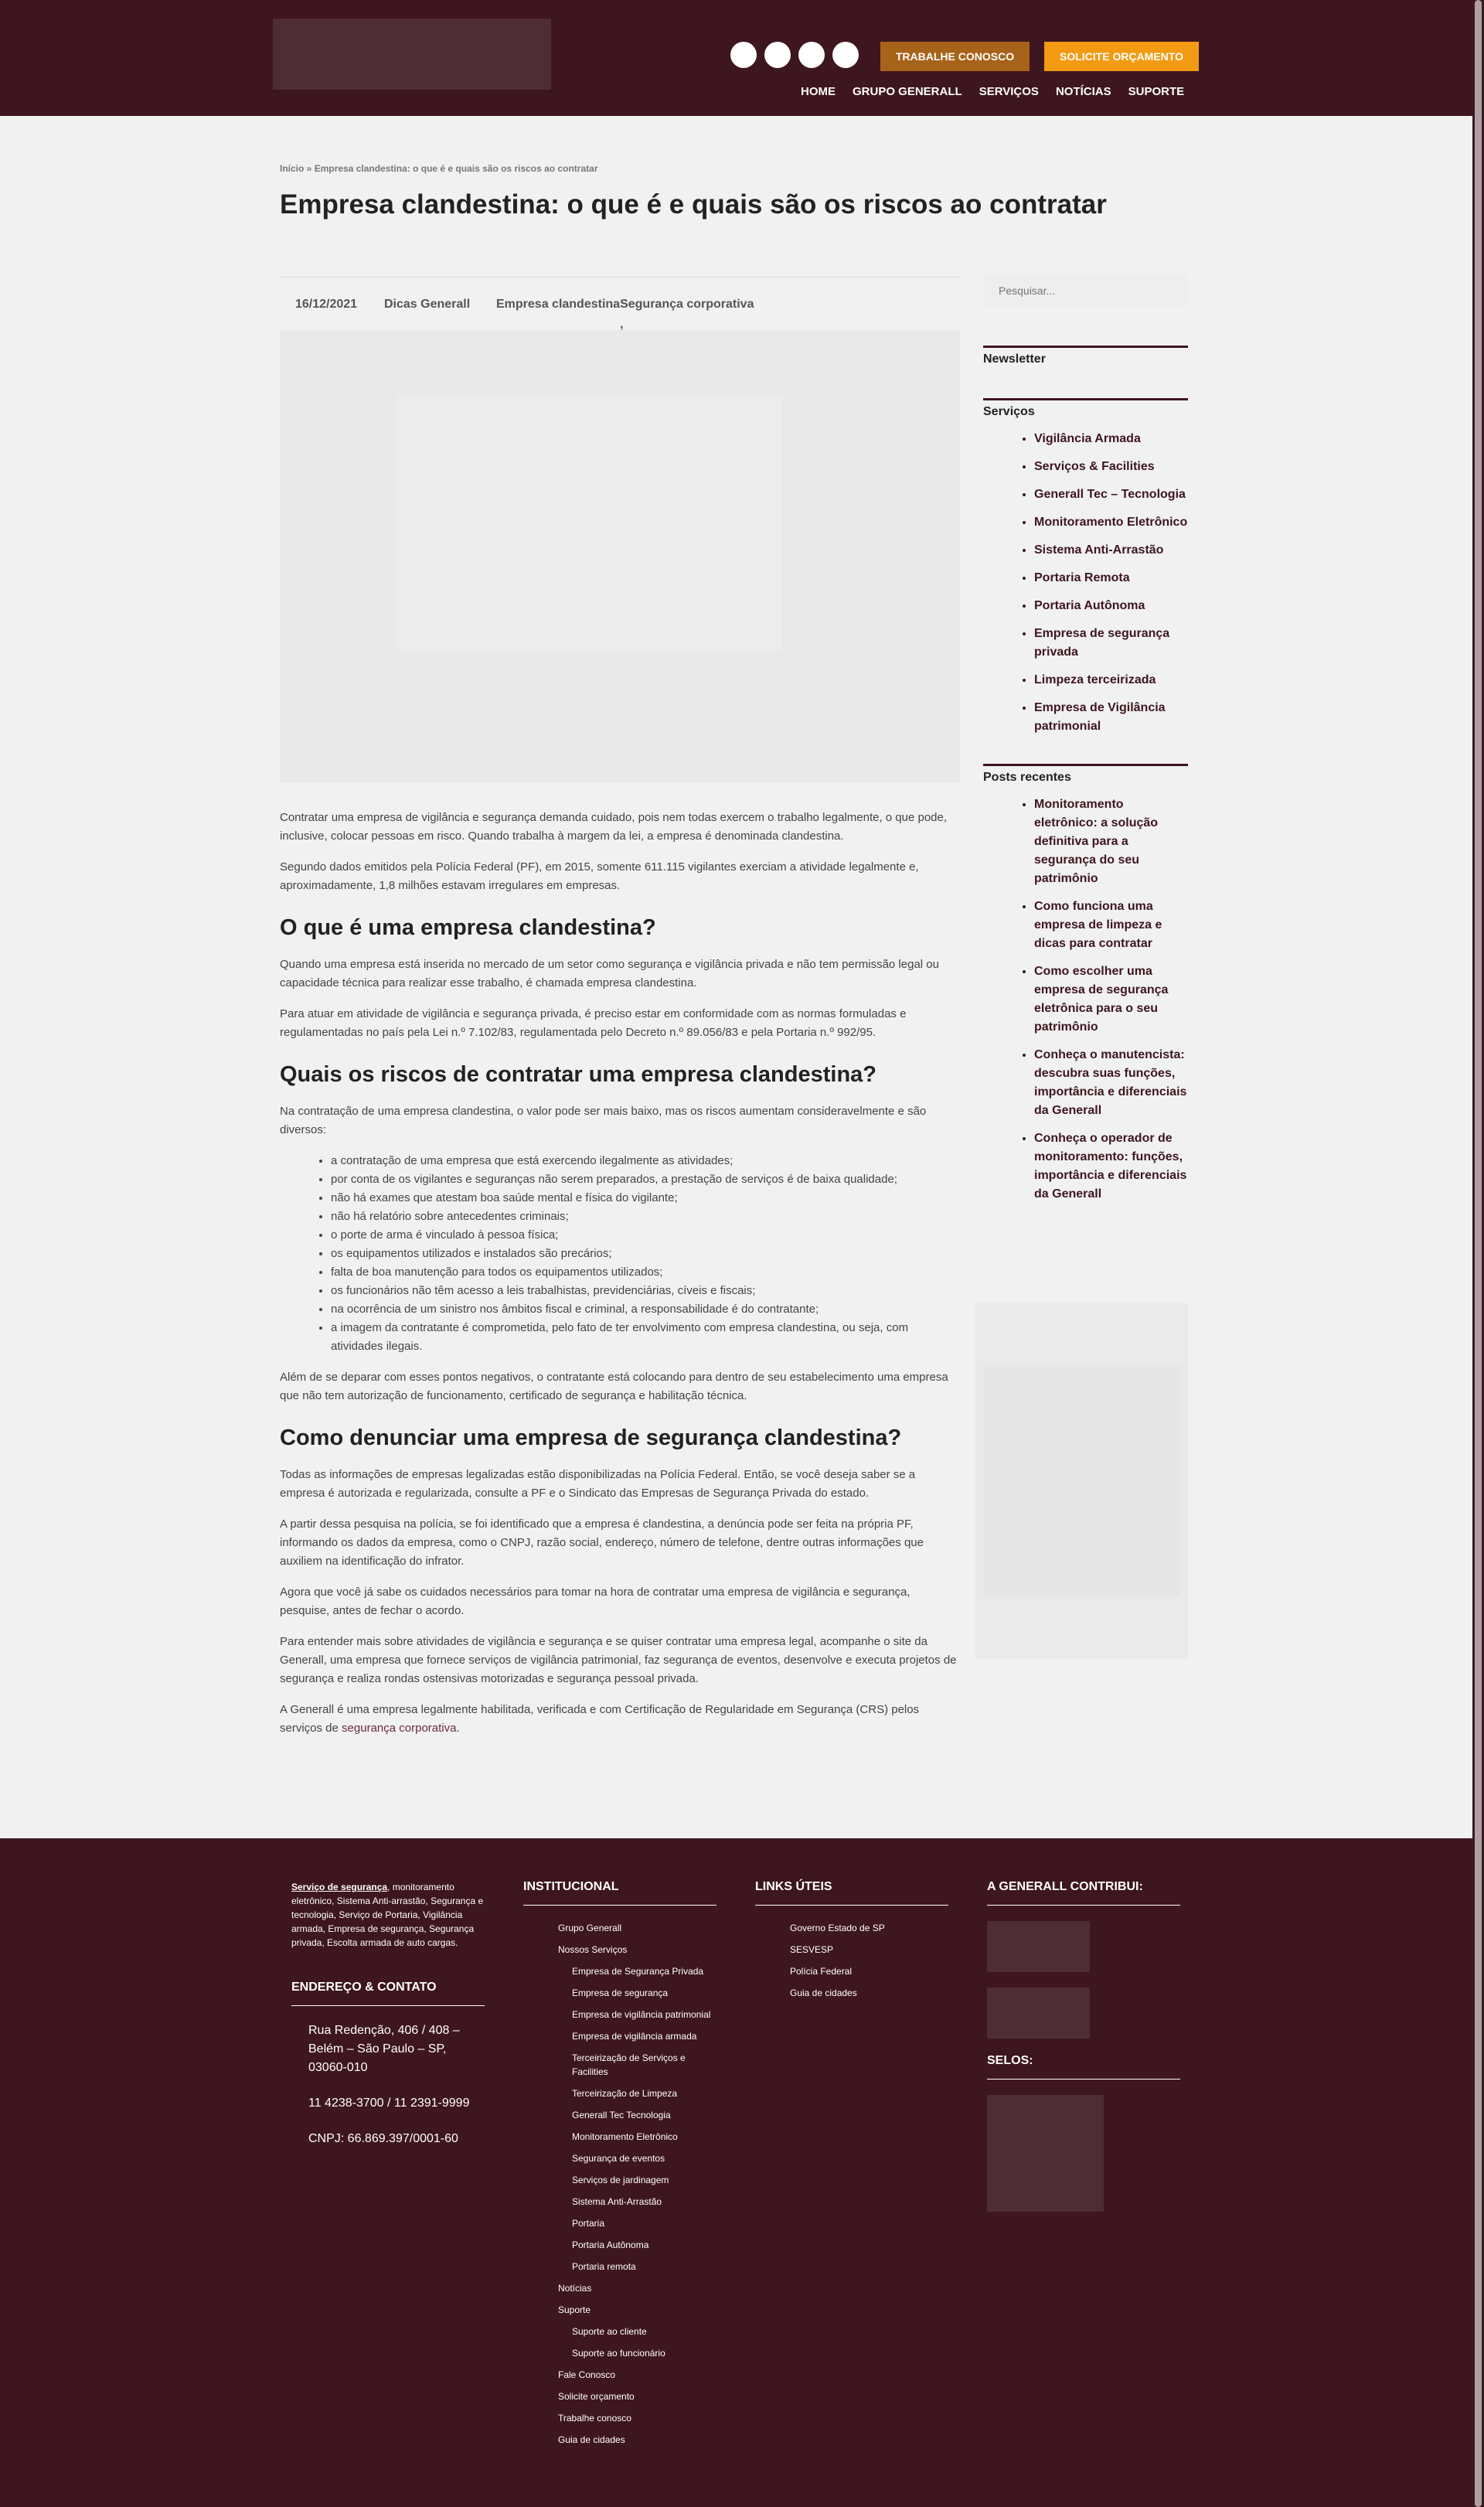 The image size is (1484, 2507). I want to click on footer-link: SESVESP, so click(869, 1950).